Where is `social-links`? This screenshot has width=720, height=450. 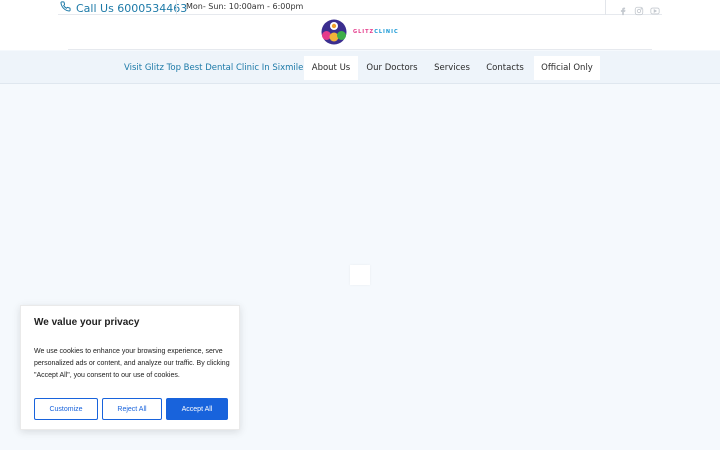 social-links is located at coordinates (639, 8).